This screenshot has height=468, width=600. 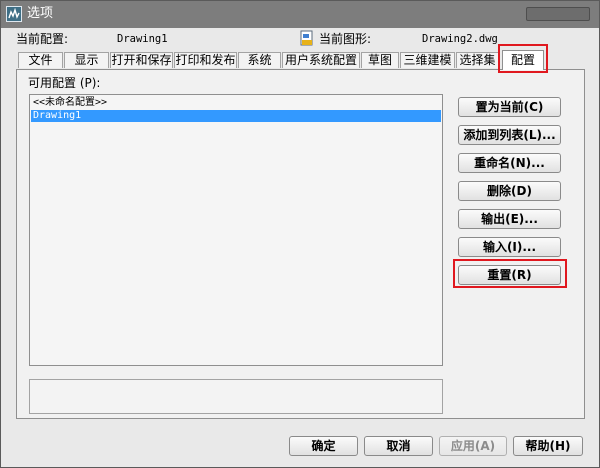 I want to click on tab-3d-modeling: 三维建模, so click(x=427, y=60).